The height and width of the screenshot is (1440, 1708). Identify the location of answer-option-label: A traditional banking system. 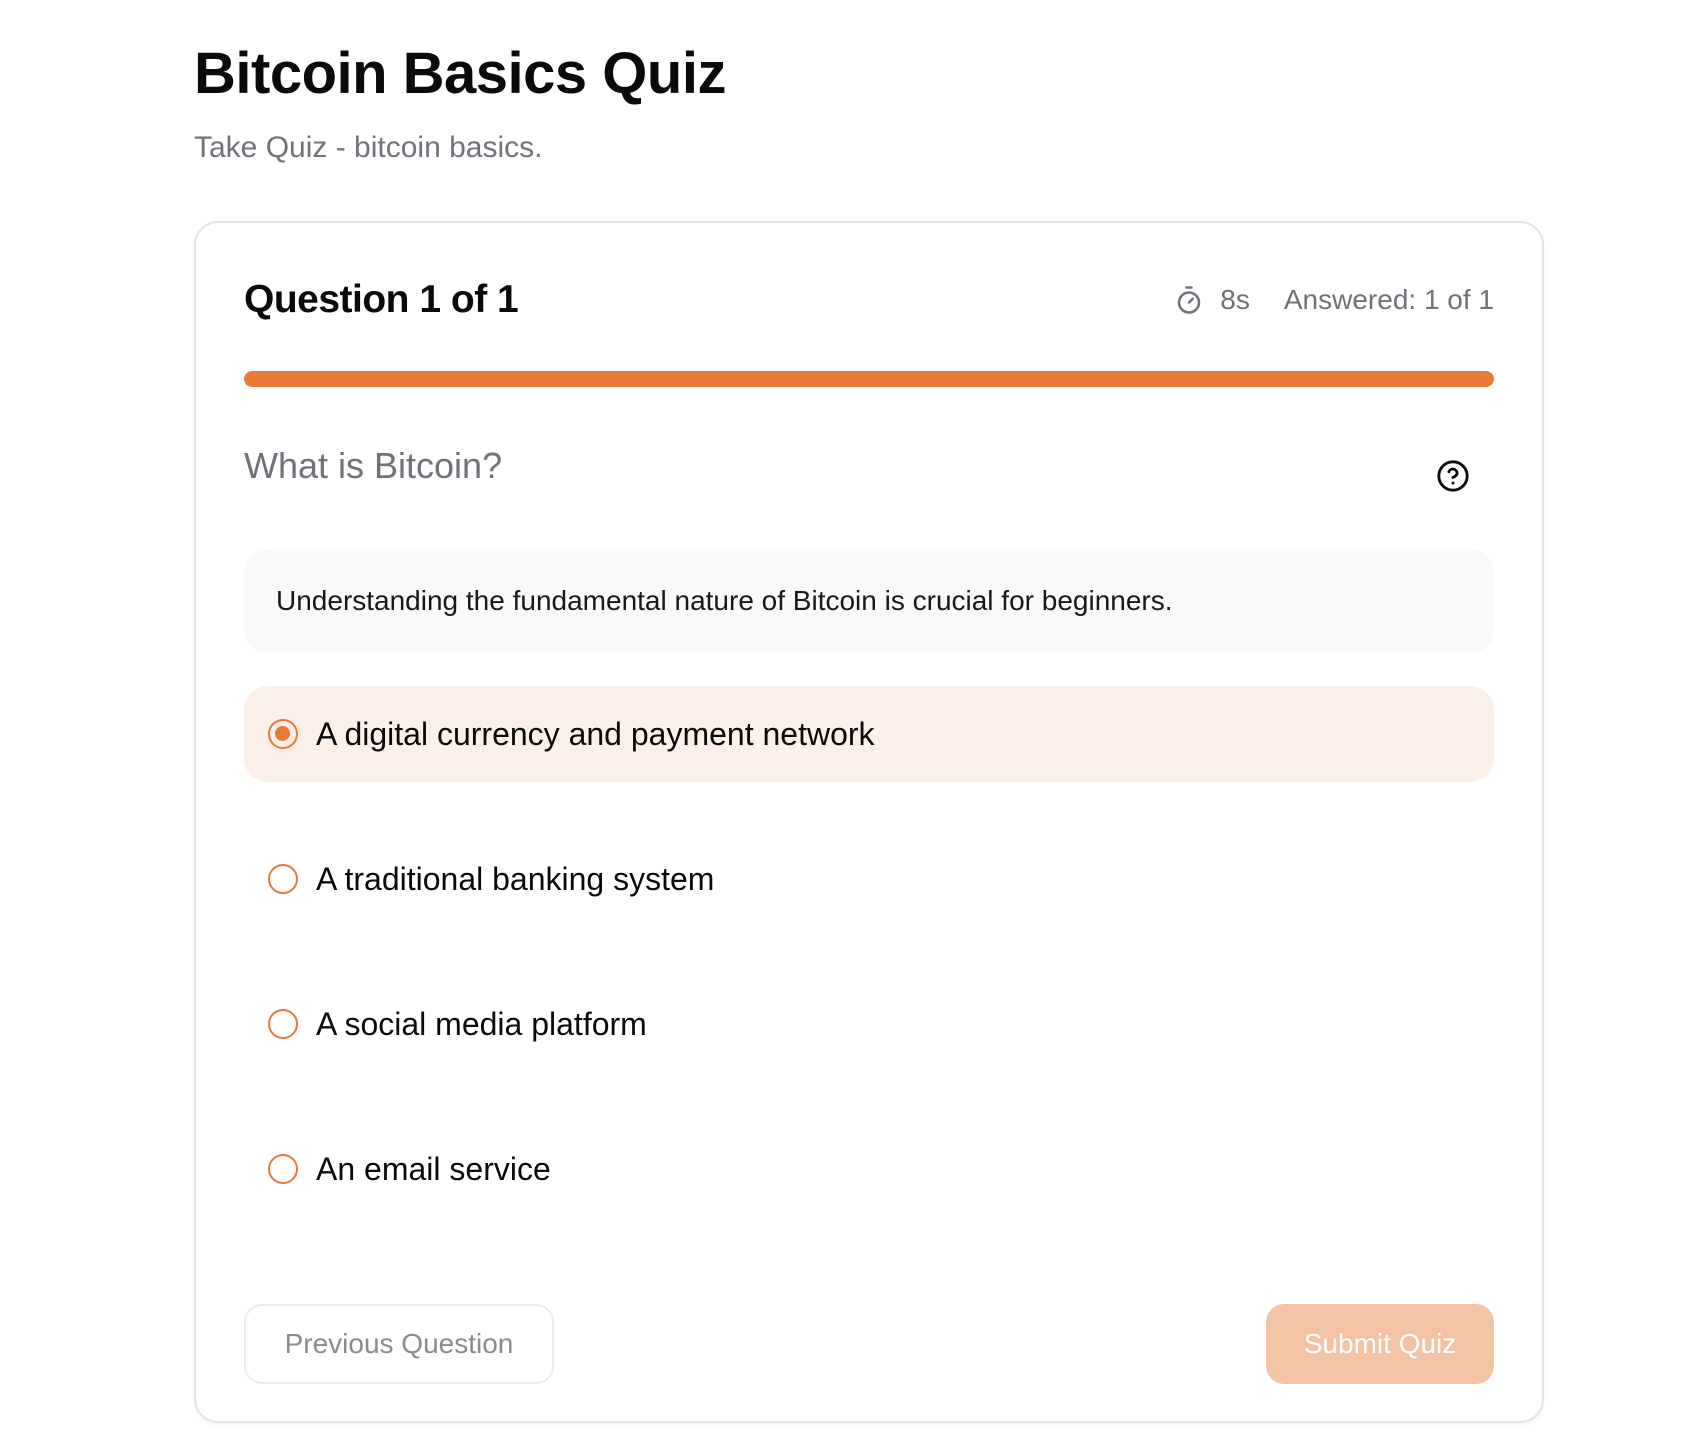
(515, 878).